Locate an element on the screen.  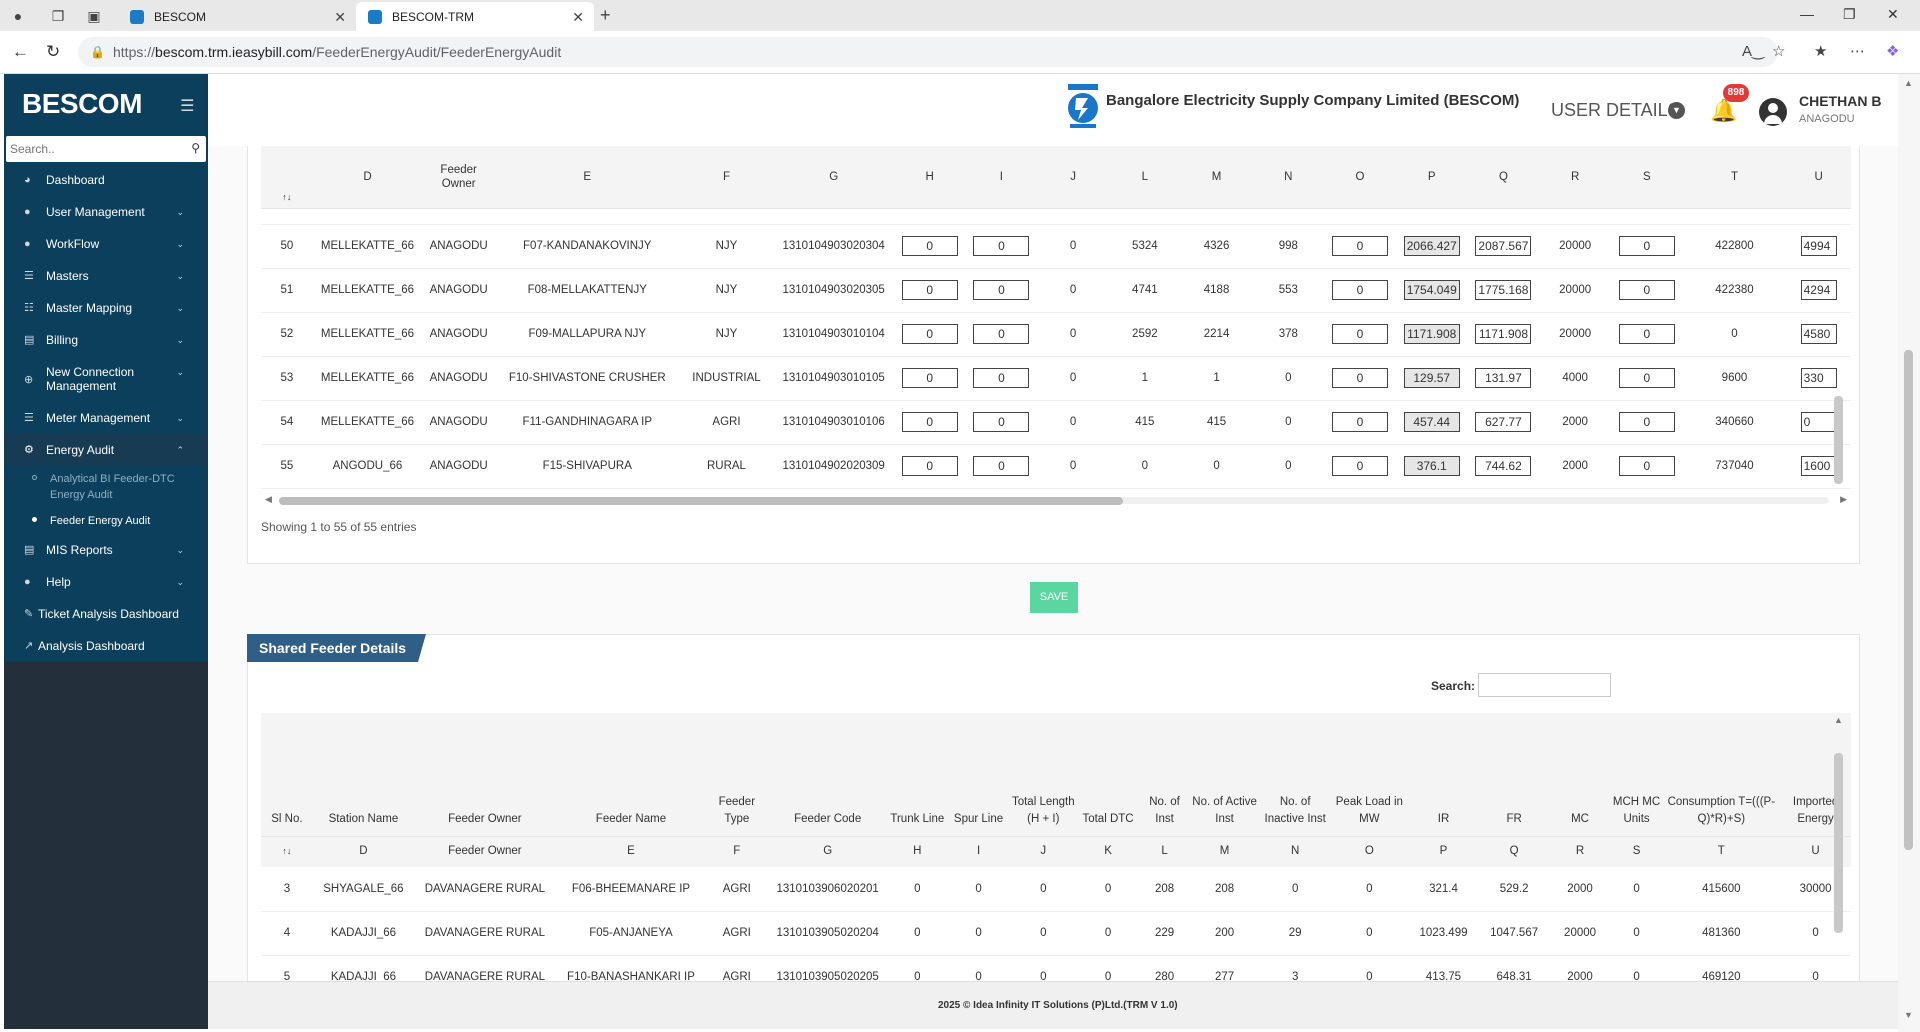
column-header: L is located at coordinates (1144, 177).